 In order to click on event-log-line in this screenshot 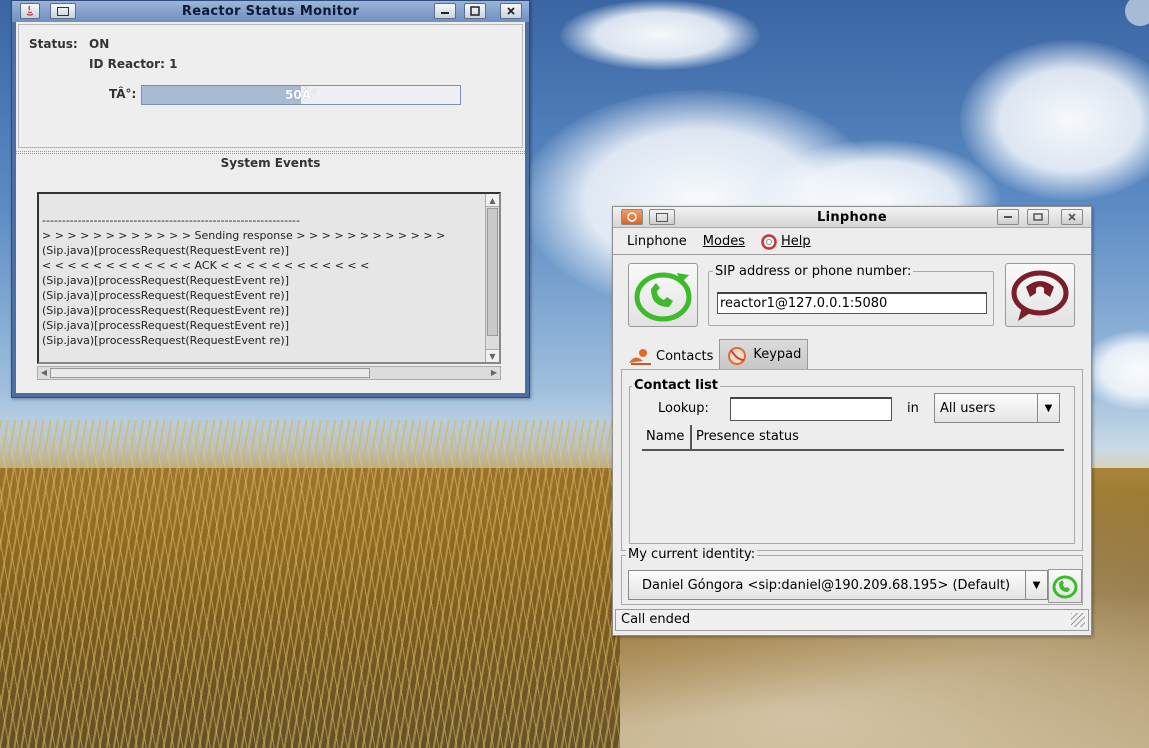, I will do `click(269, 205)`.